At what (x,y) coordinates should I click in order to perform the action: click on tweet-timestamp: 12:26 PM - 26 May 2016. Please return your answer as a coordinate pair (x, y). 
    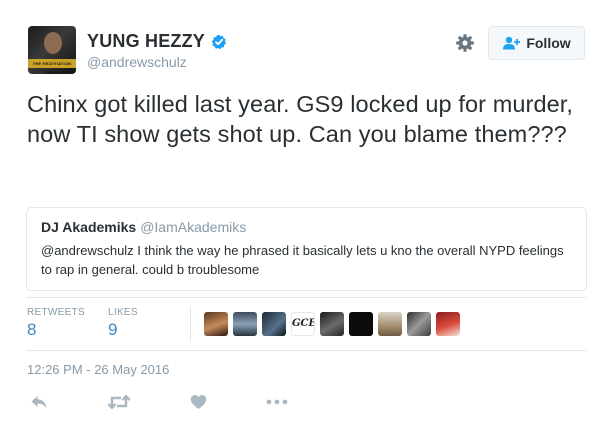
    Looking at the image, I should click on (98, 369).